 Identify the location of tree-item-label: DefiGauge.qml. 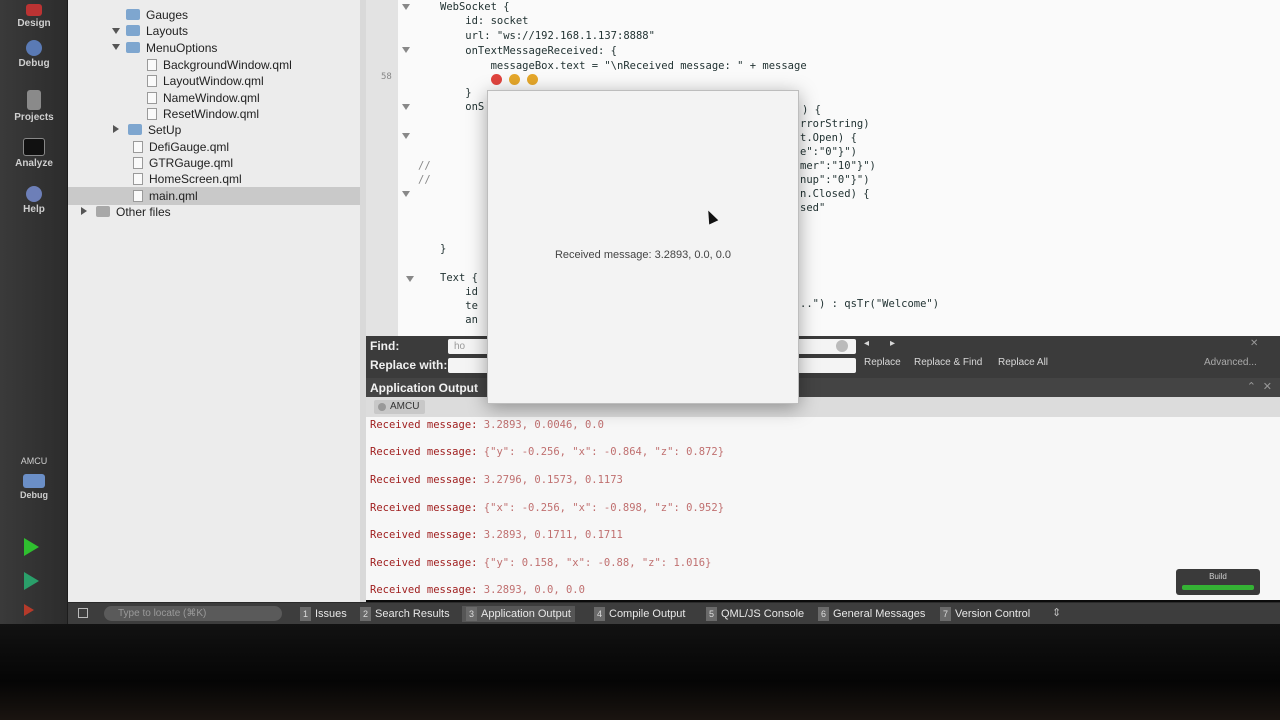
(189, 147).